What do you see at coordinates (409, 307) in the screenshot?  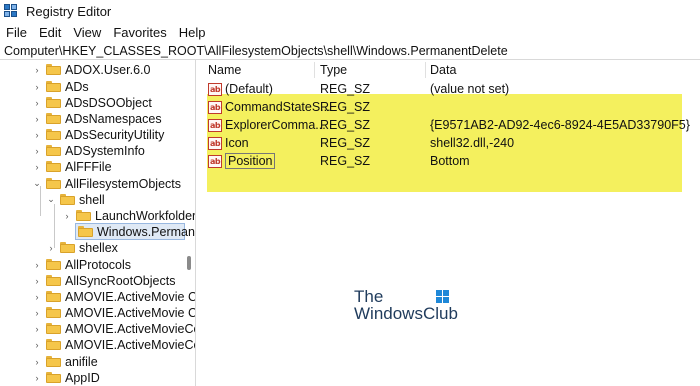 I see `watermark: The WindowsClub` at bounding box center [409, 307].